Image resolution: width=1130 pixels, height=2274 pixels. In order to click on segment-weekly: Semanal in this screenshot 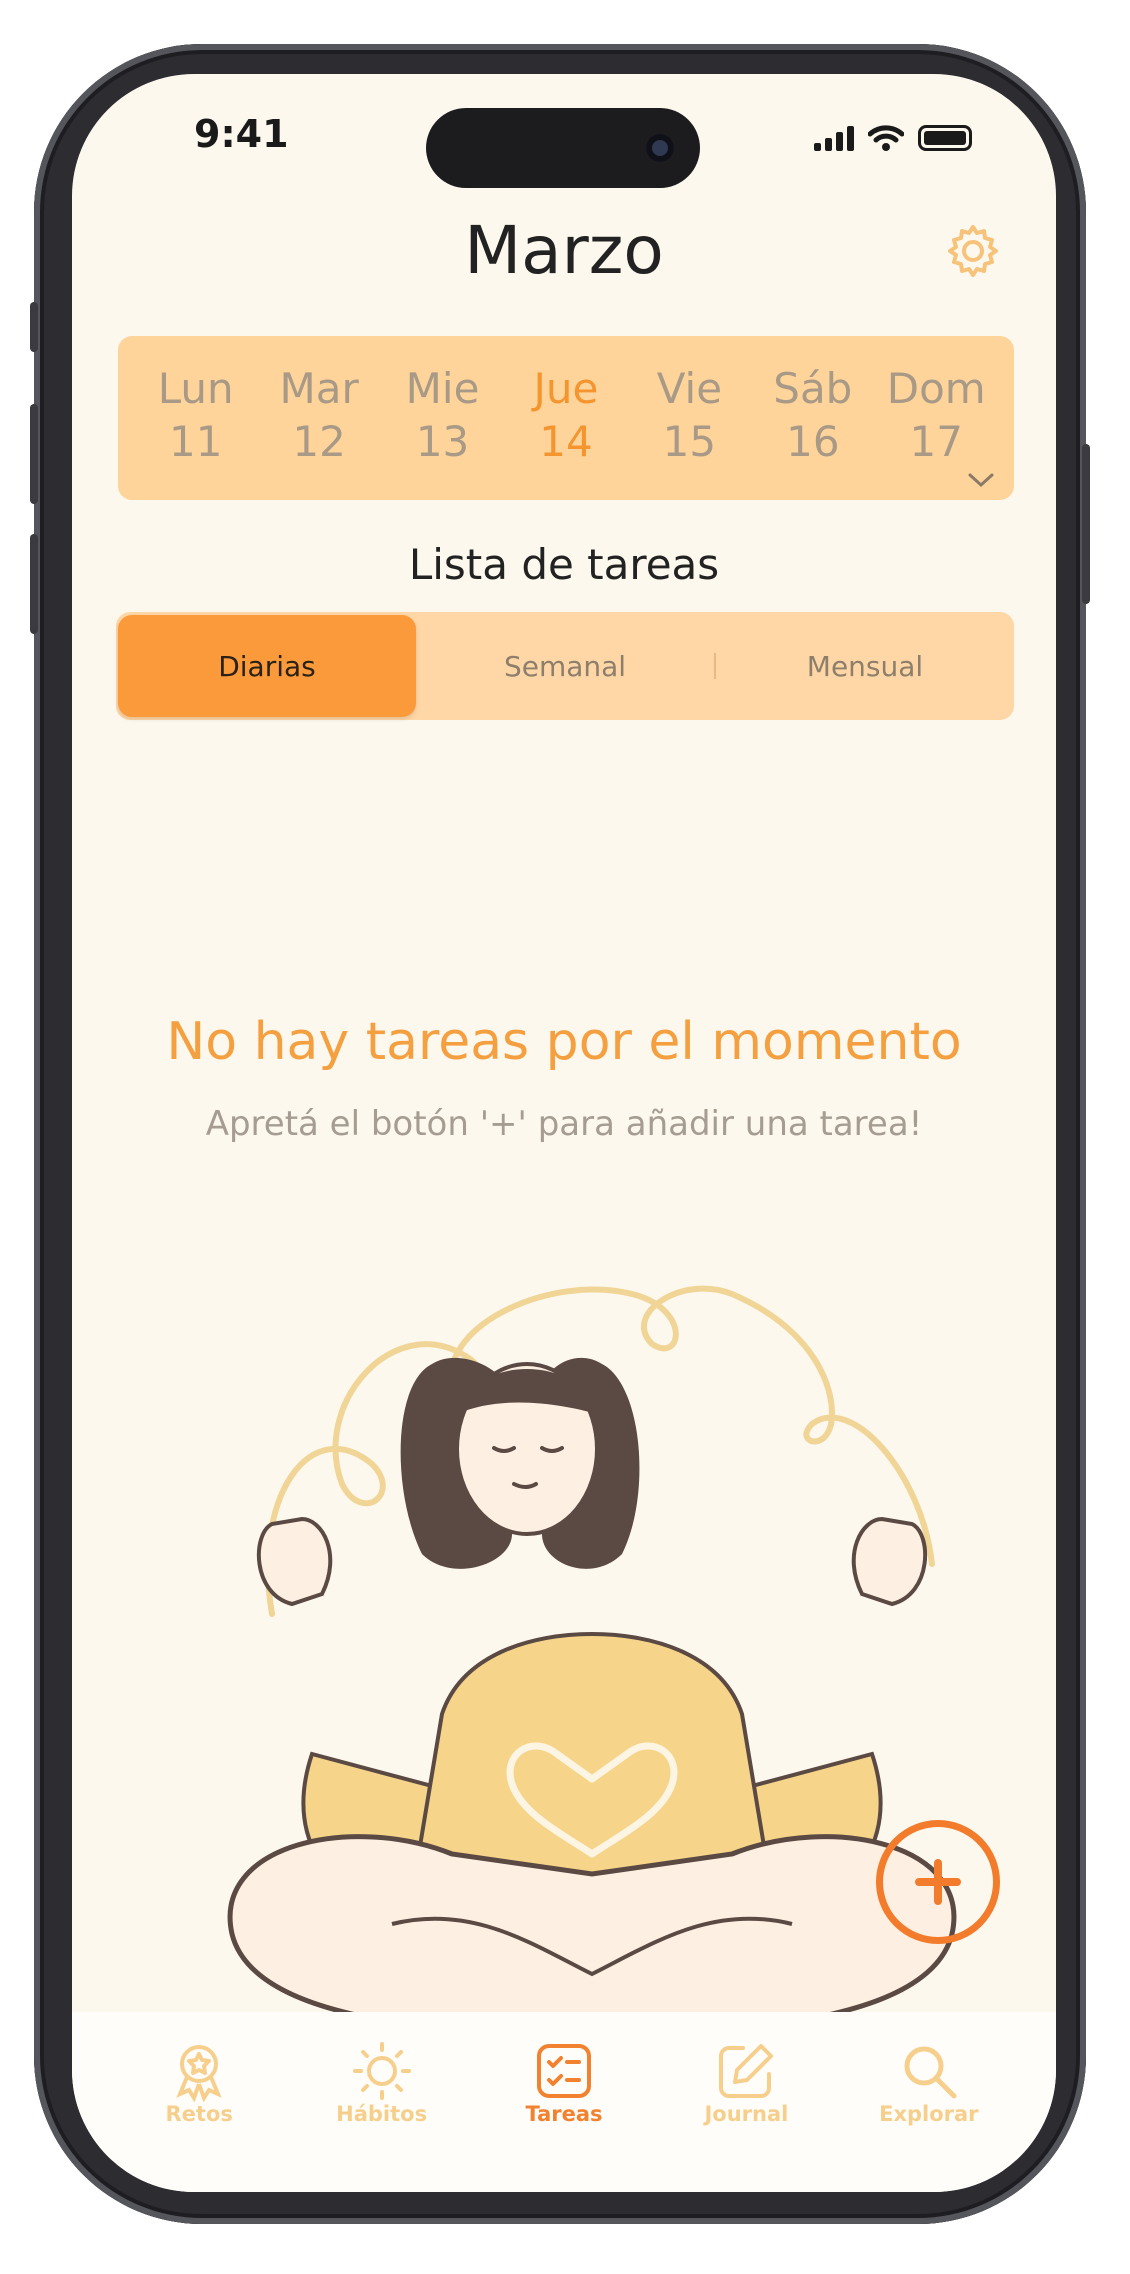, I will do `click(565, 666)`.